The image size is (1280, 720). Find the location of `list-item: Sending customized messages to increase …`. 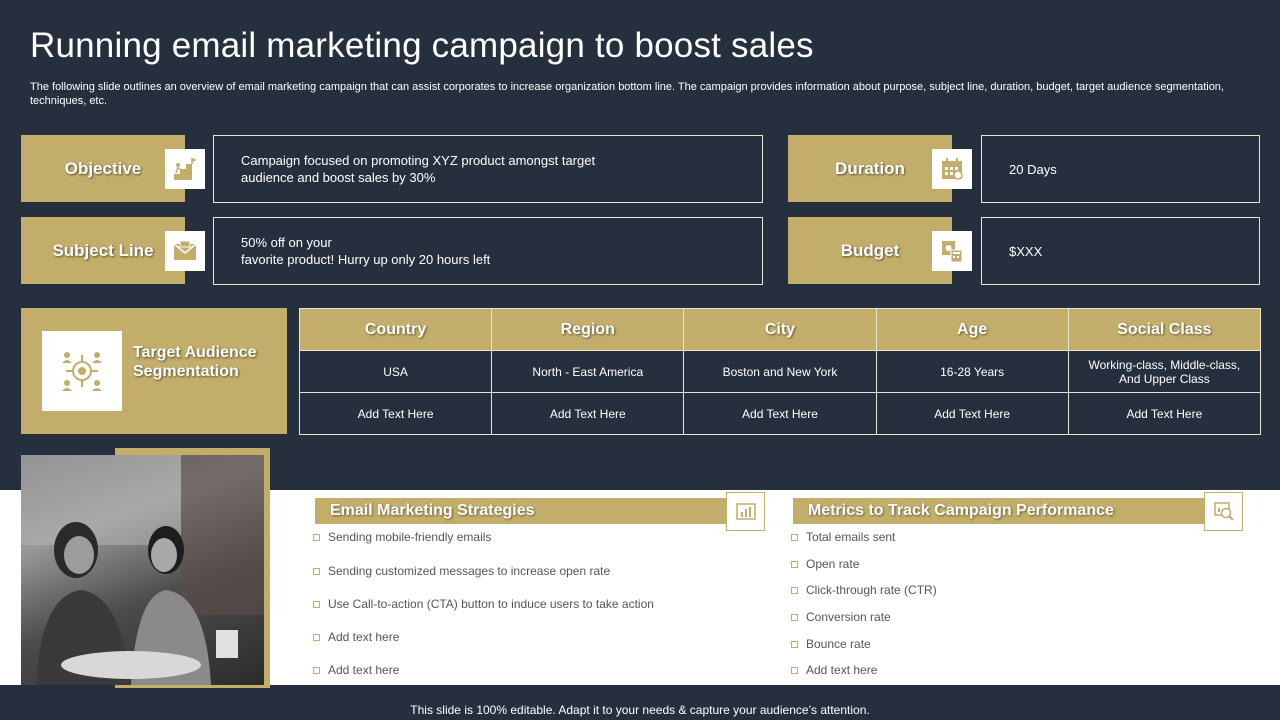

list-item: Sending customized messages to increase … is located at coordinates (461, 571).